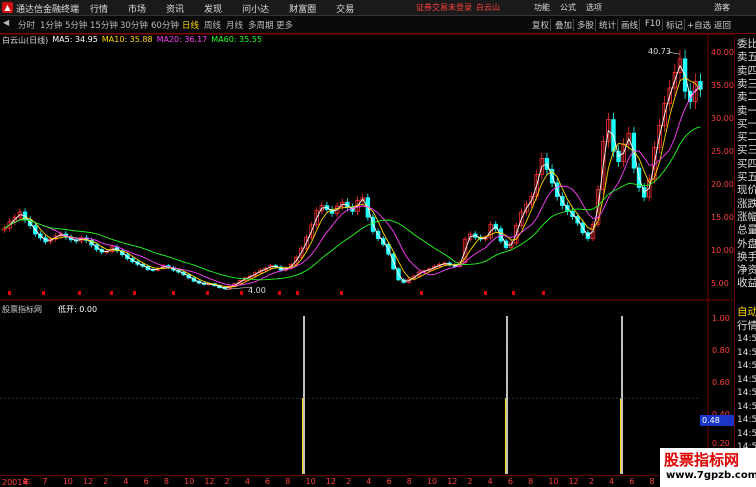 The width and height of the screenshot is (756, 487). Describe the element at coordinates (722, 118) in the screenshot. I see `price-tick-label: 30.00` at that location.